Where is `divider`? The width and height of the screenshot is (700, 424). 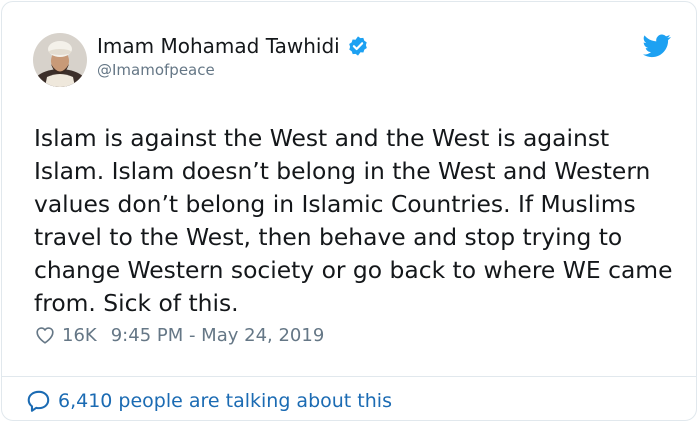 divider is located at coordinates (349, 376).